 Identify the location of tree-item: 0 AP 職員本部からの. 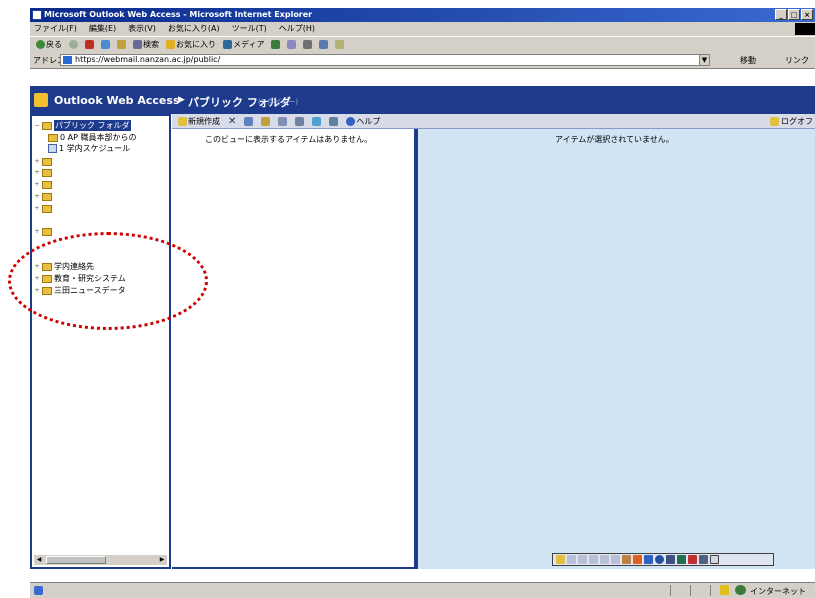
(91, 137).